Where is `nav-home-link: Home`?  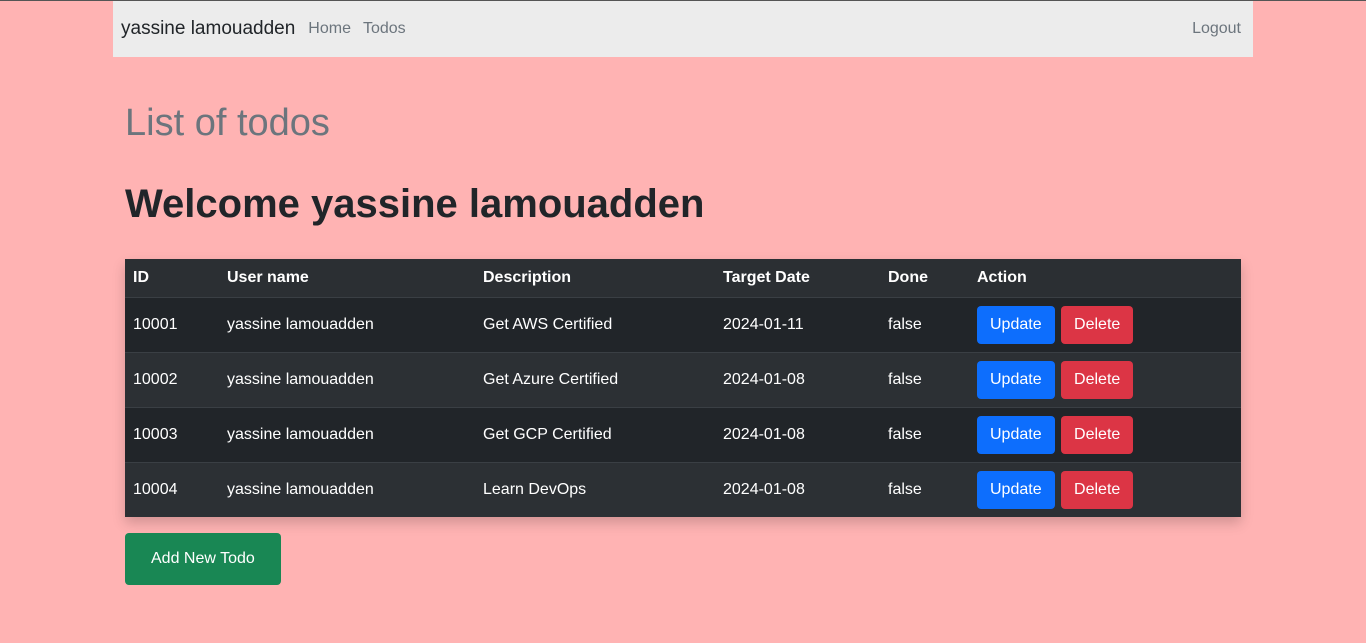 nav-home-link: Home is located at coordinates (329, 29).